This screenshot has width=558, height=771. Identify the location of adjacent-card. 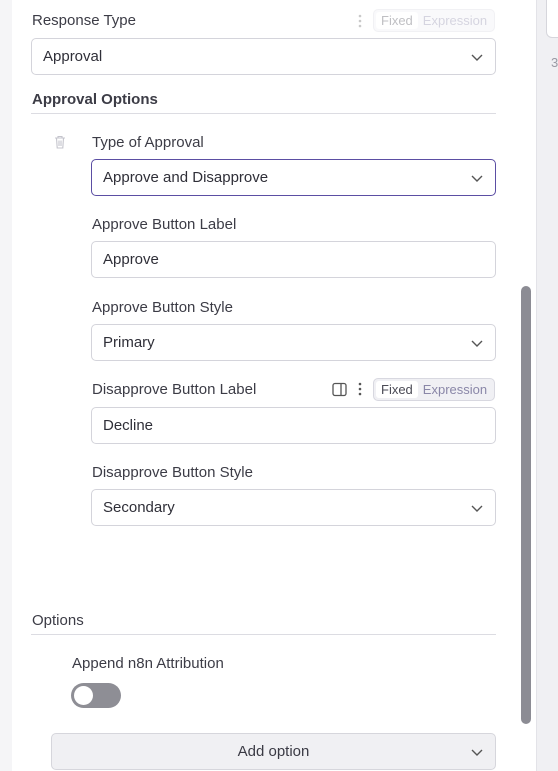
(552, 19).